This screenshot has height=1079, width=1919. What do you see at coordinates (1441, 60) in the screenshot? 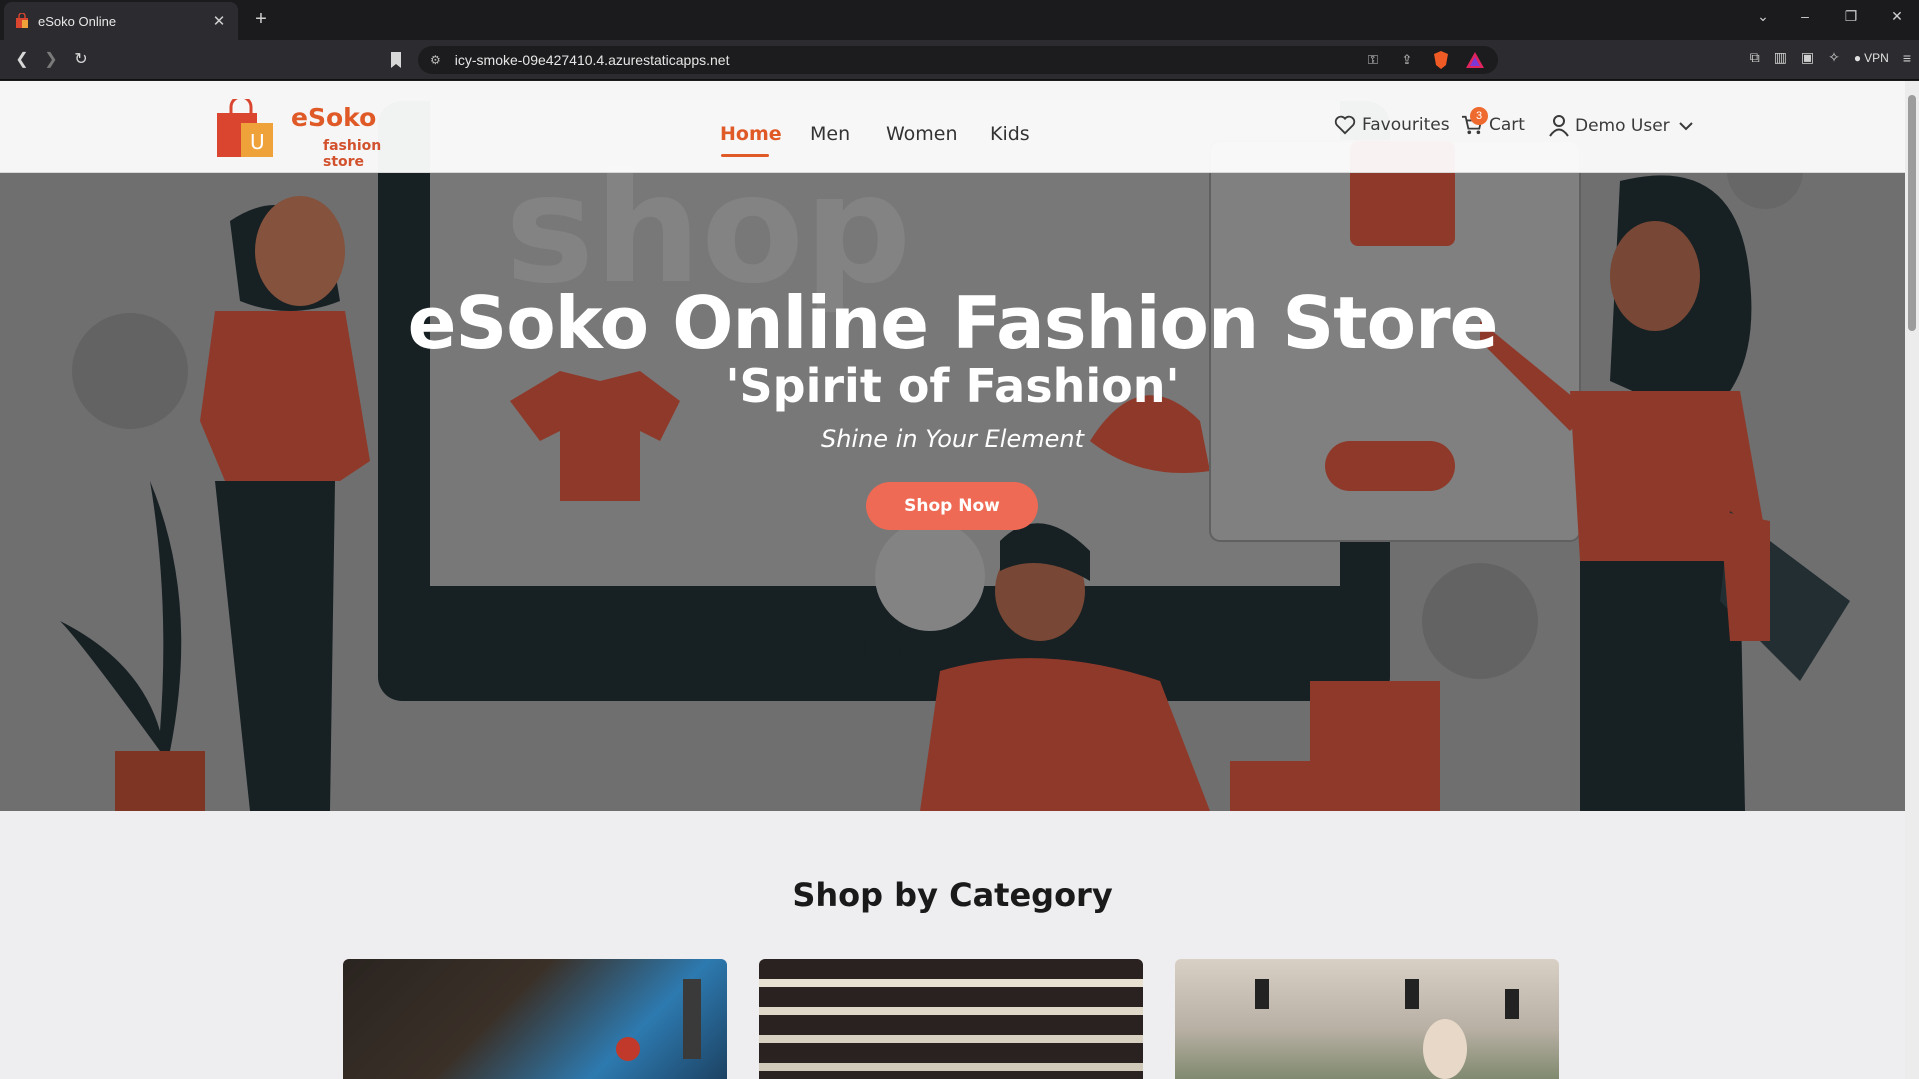
I see `brave-shield-icon` at bounding box center [1441, 60].